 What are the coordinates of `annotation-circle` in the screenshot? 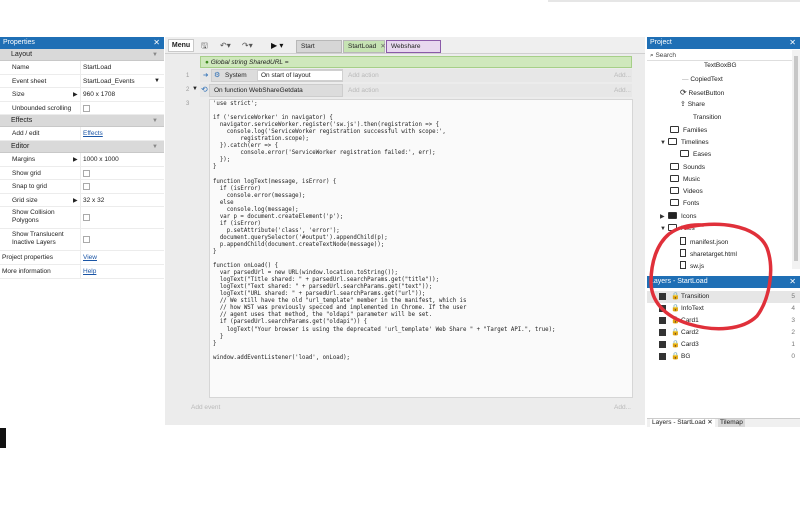 It's located at (711, 276).